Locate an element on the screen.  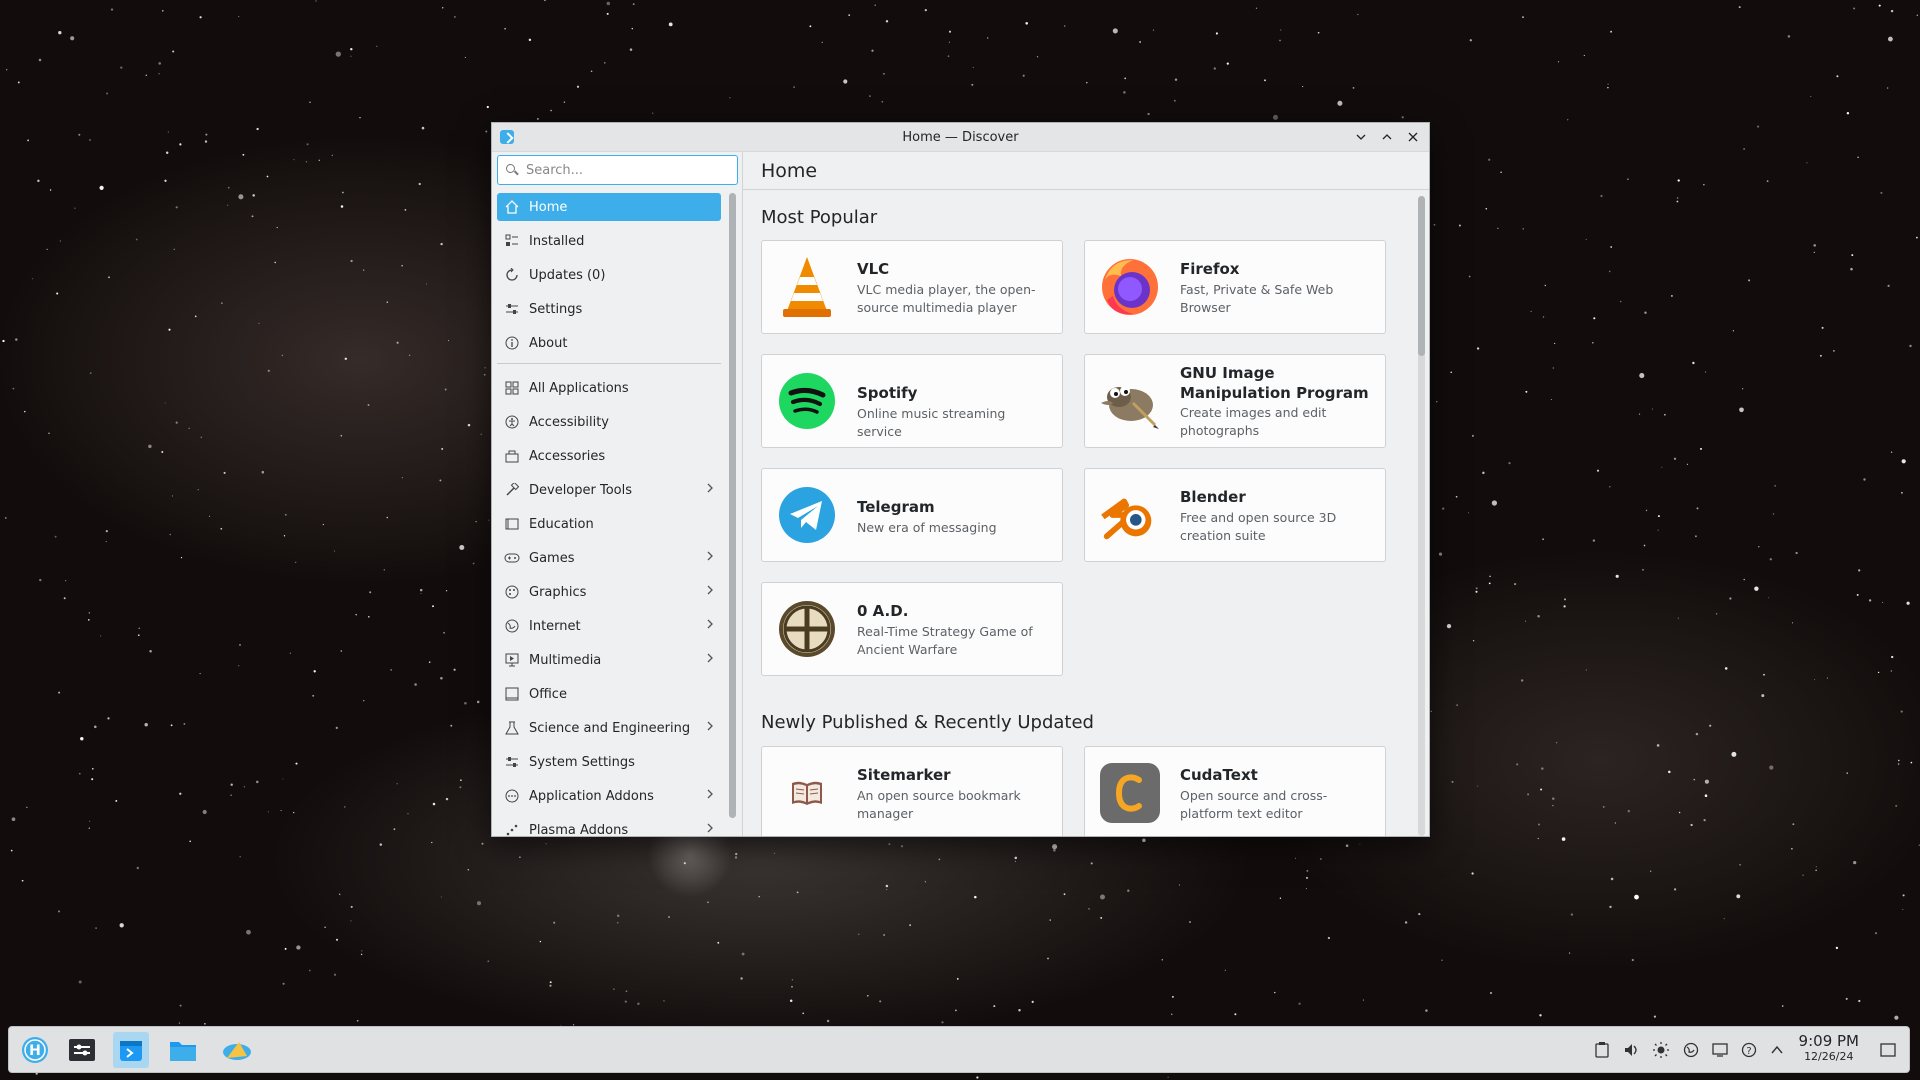
sidebar-item-science-and-engineering: Science and Engineering is located at coordinates (609, 728).